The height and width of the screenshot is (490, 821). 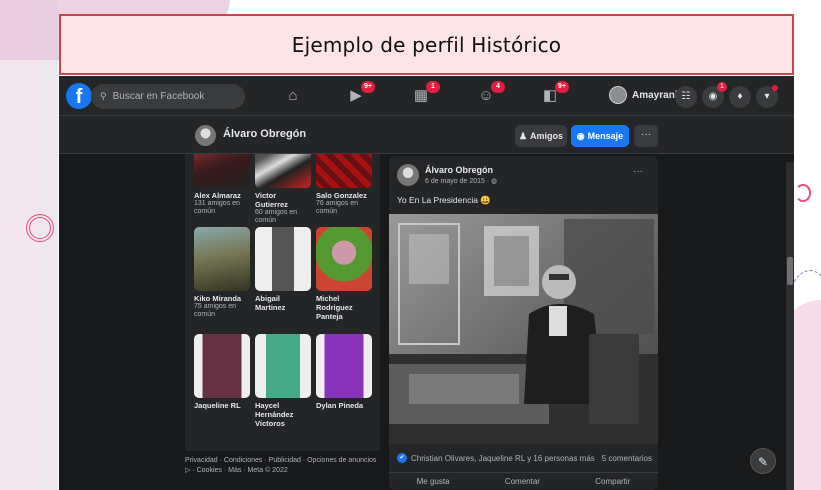 What do you see at coordinates (40, 228) in the screenshot?
I see `swirl-decoration-icon` at bounding box center [40, 228].